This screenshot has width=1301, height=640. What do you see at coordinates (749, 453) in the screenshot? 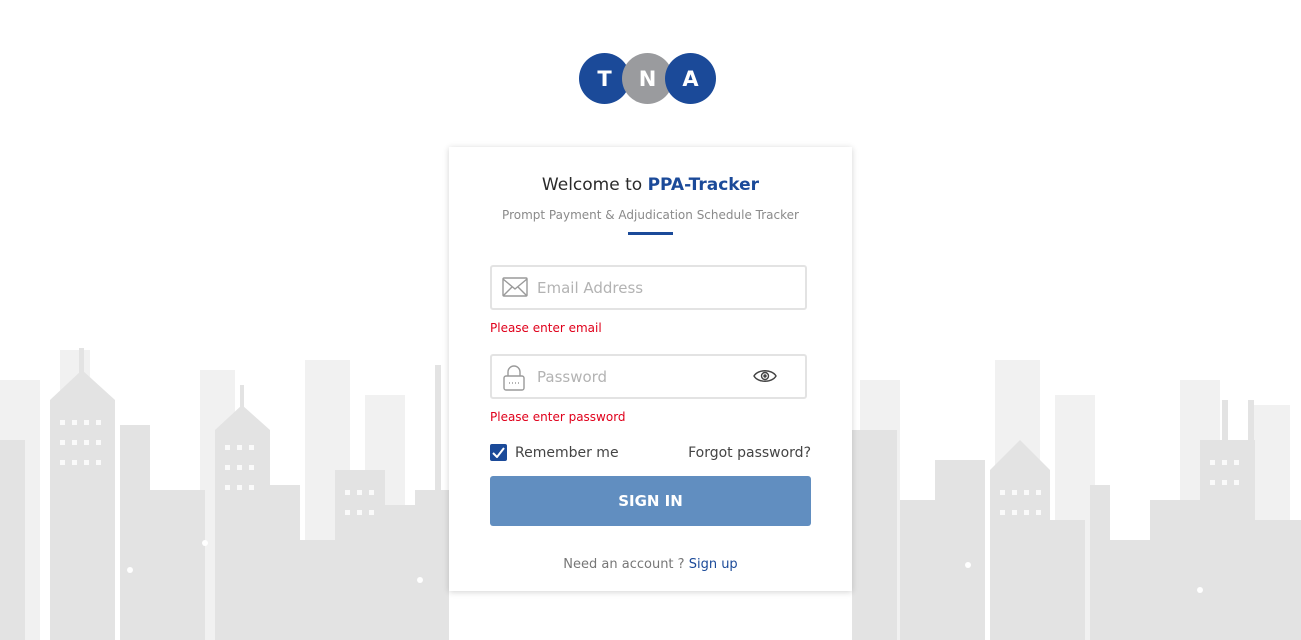
I see `forgot-password-link: Forgot password?` at bounding box center [749, 453].